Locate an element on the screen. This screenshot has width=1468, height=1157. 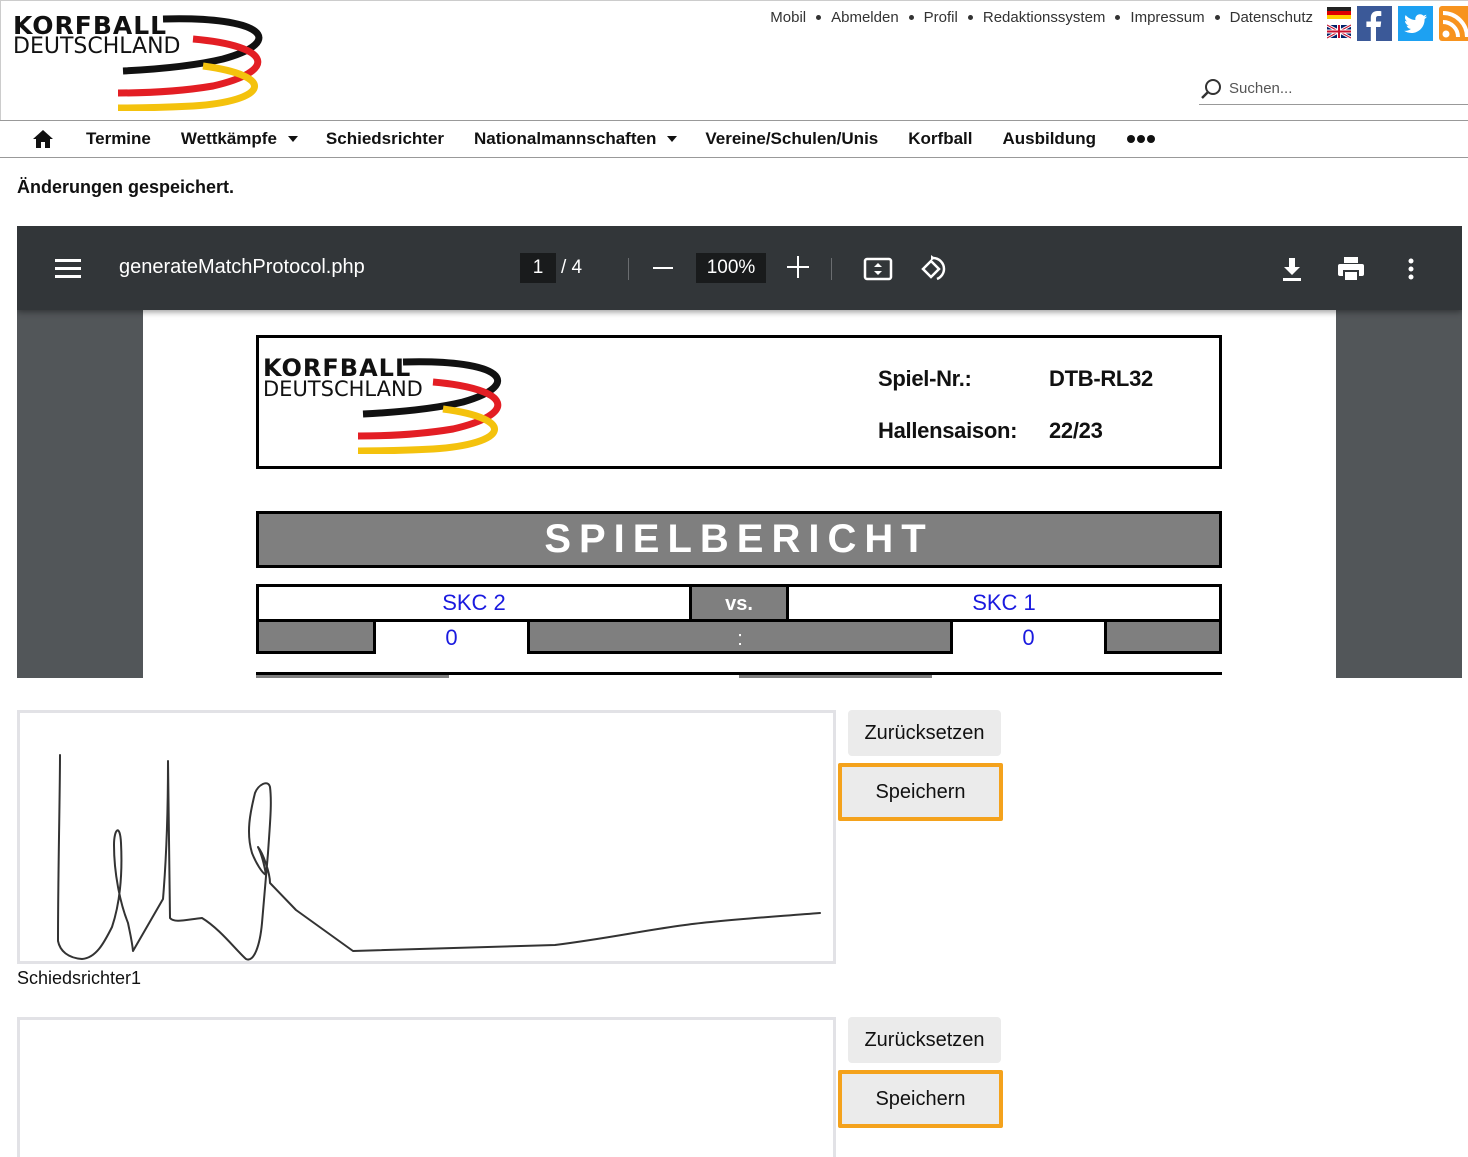
signature-drawing is located at coordinates (439, 857).